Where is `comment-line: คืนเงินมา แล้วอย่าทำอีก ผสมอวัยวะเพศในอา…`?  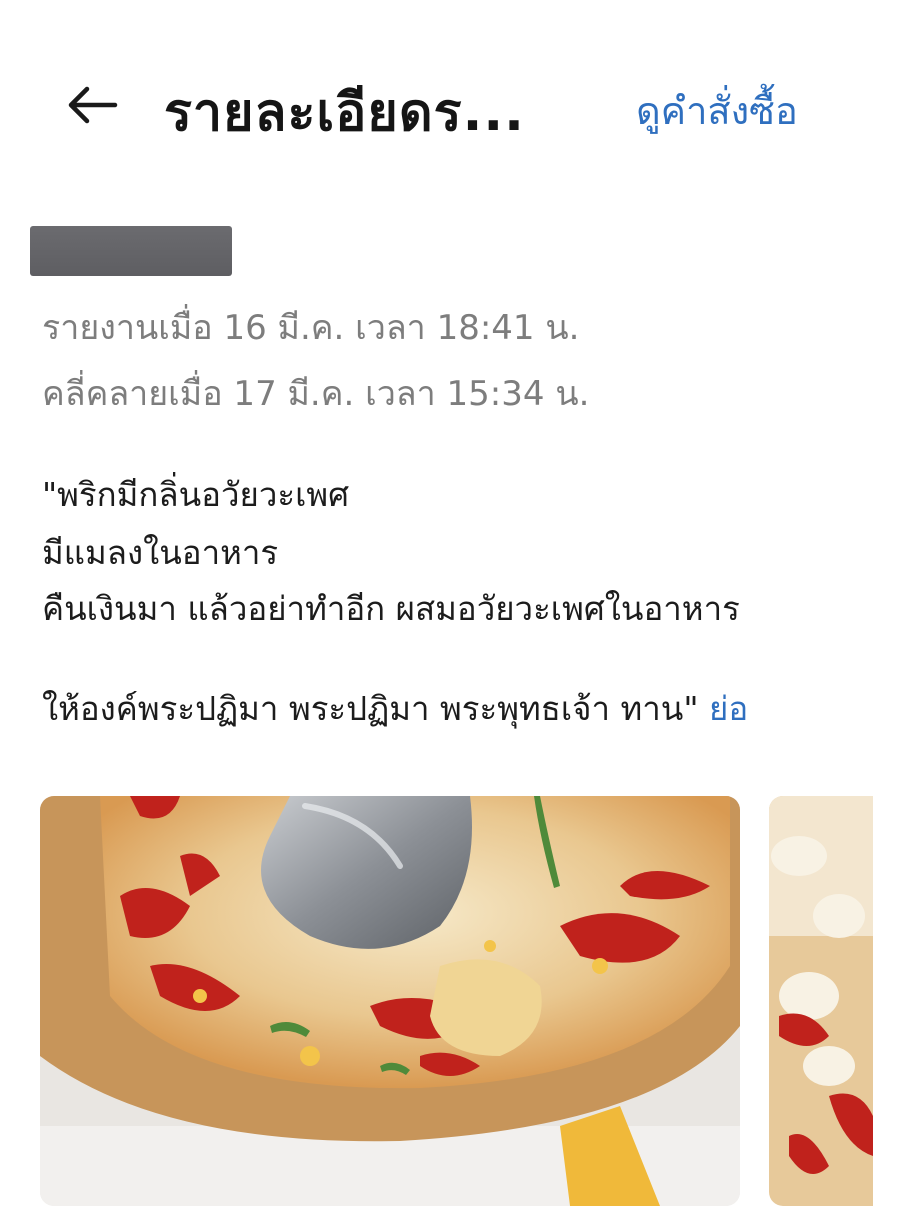
comment-line: คืนเงินมา แล้วอย่าทำอีก ผสมอวัยวะเพศในอา… is located at coordinates (391, 608).